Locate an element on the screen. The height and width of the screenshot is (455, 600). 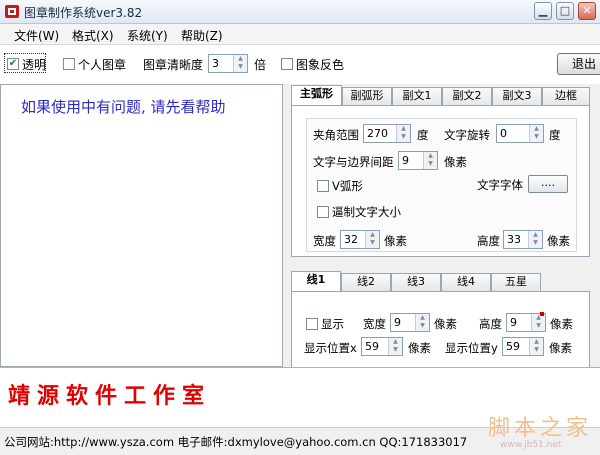
line-height-value: 9 is located at coordinates (513, 322).